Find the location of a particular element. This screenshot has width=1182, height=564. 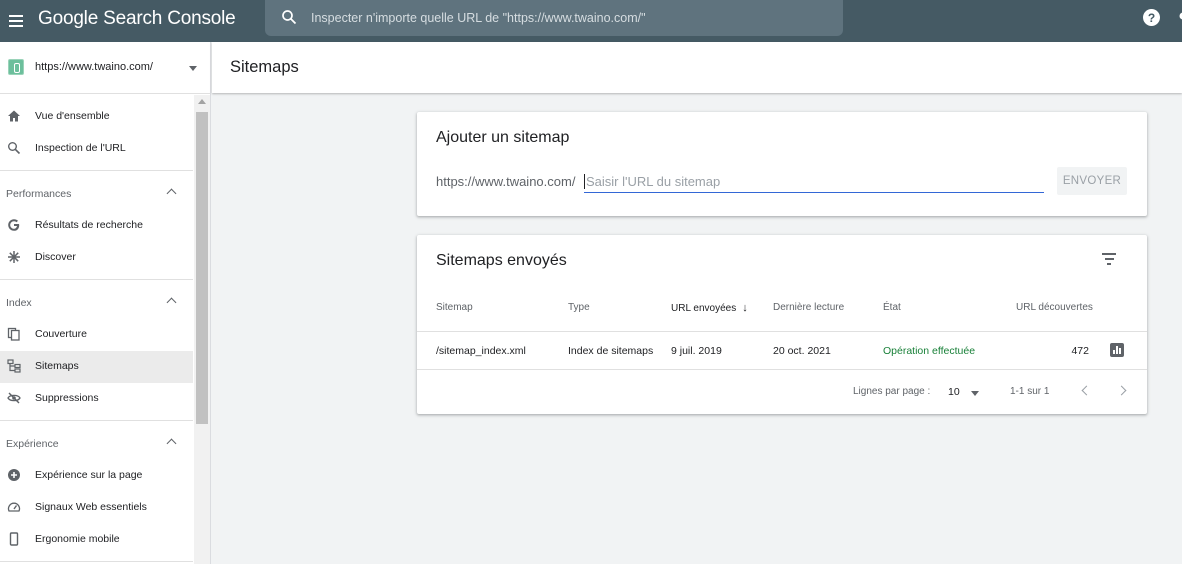

sidebar-item-overview: Vue d'ensemble is located at coordinates (96, 117).